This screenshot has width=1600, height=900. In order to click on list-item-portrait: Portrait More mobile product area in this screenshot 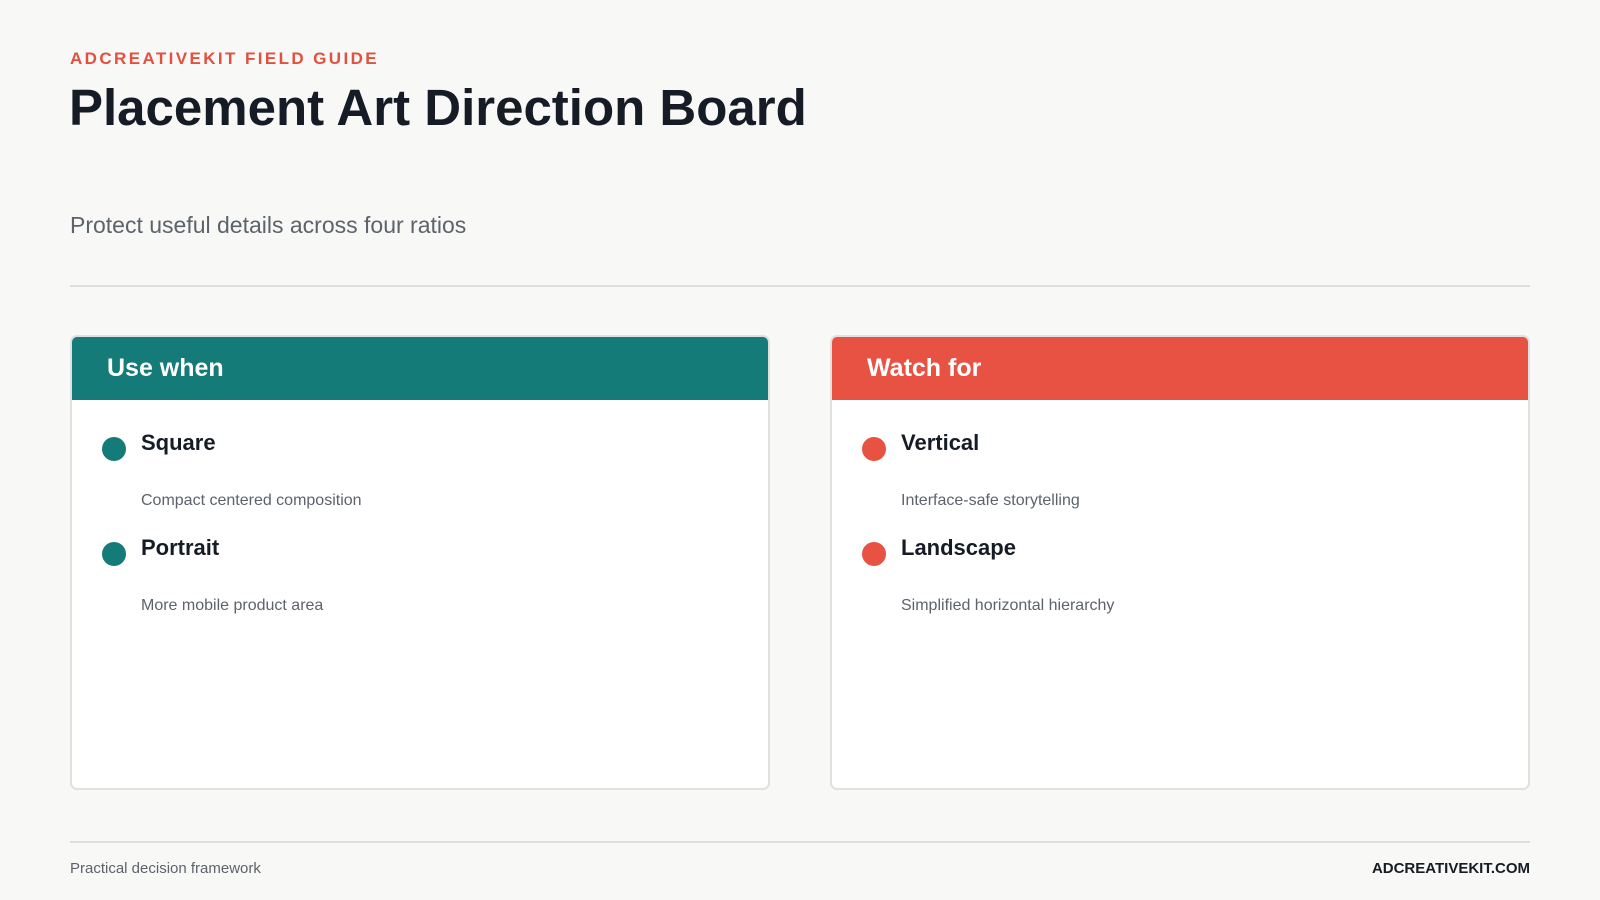, I will do `click(422, 585)`.